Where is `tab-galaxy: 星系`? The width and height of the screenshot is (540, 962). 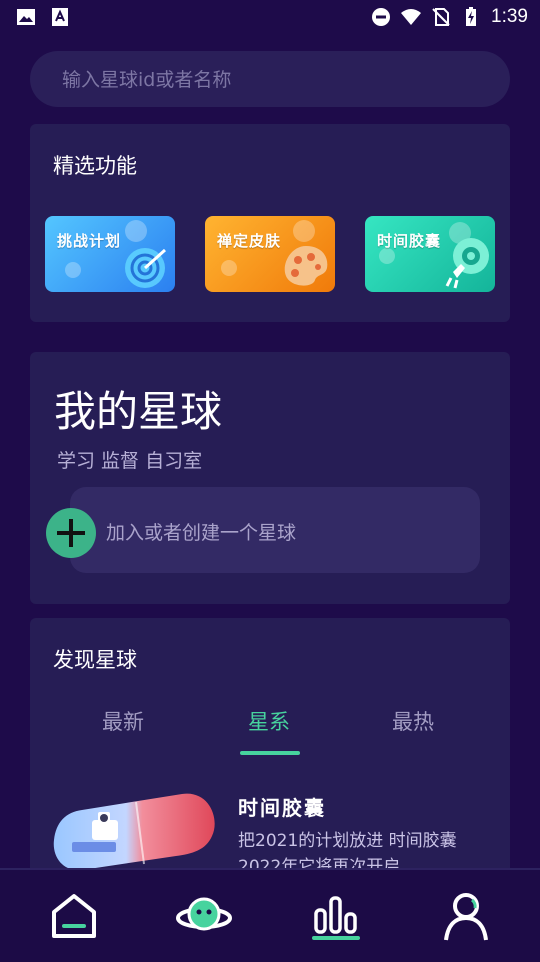
tab-galaxy: 星系 is located at coordinates (269, 721).